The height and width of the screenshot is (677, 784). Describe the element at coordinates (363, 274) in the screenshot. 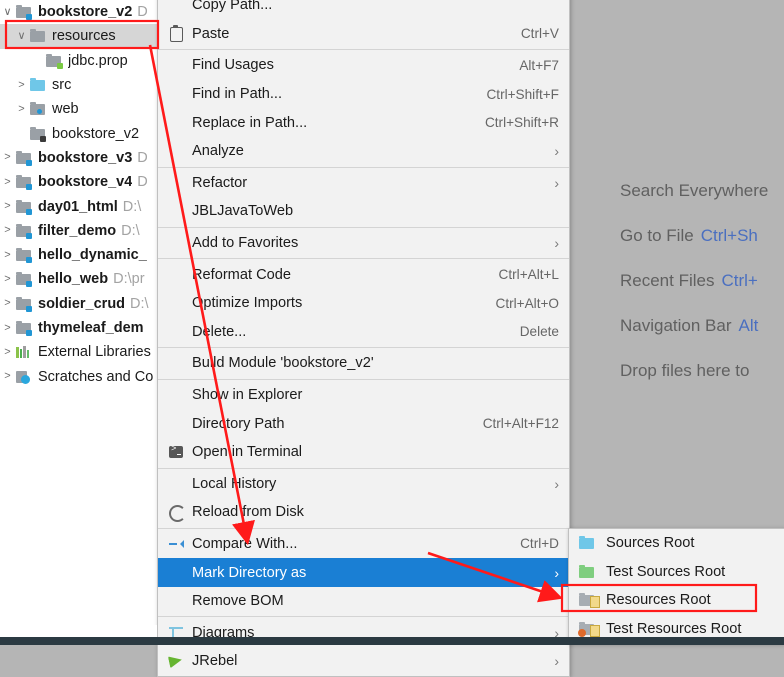

I see `menu-item-reformat-code: Reformat Code Ctrl+Alt+L` at that location.